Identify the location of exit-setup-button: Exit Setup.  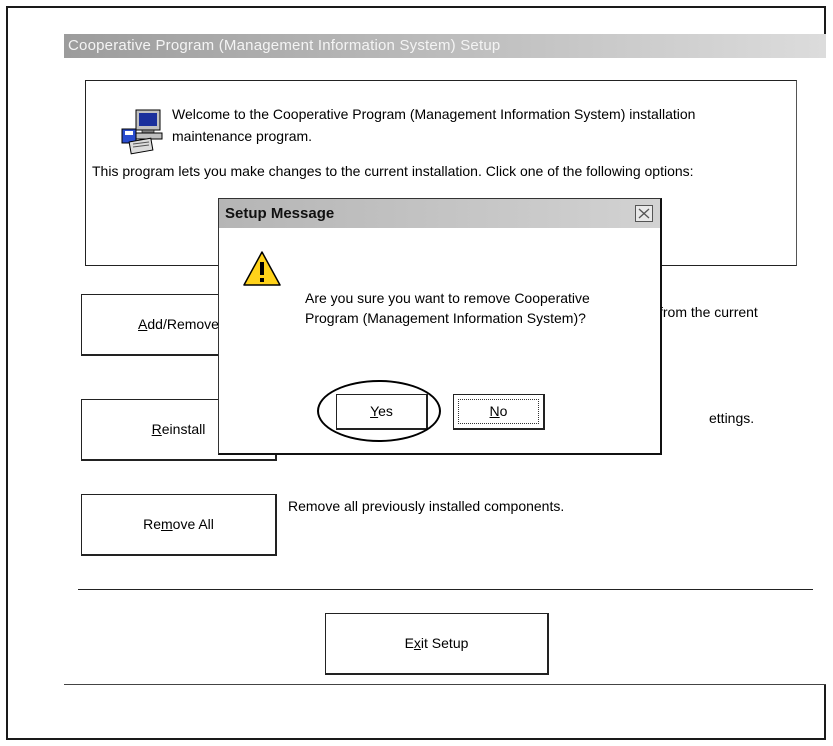
(437, 644).